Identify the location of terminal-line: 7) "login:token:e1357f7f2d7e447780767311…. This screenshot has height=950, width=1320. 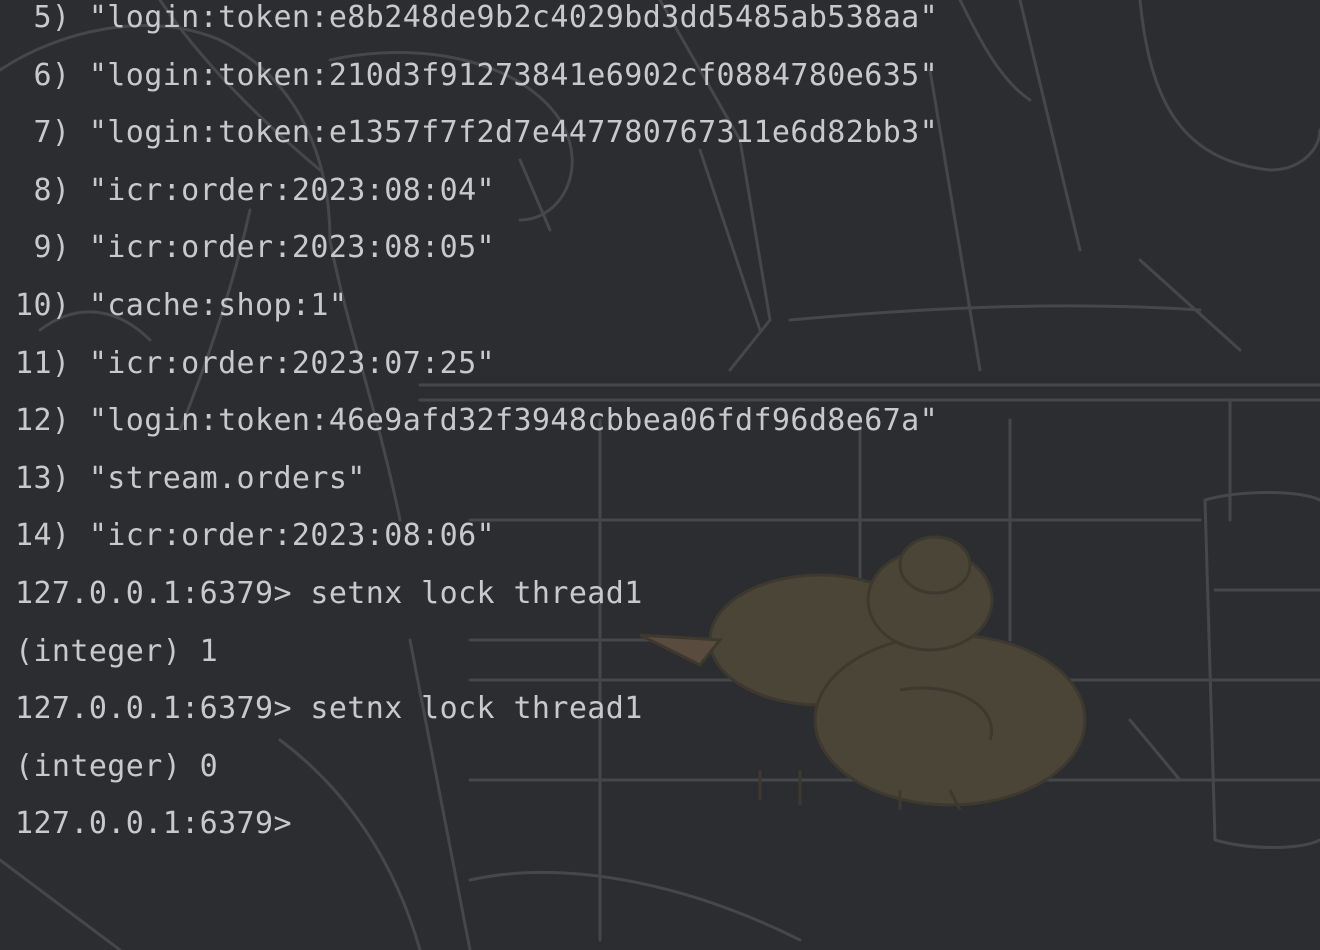
(477, 133).